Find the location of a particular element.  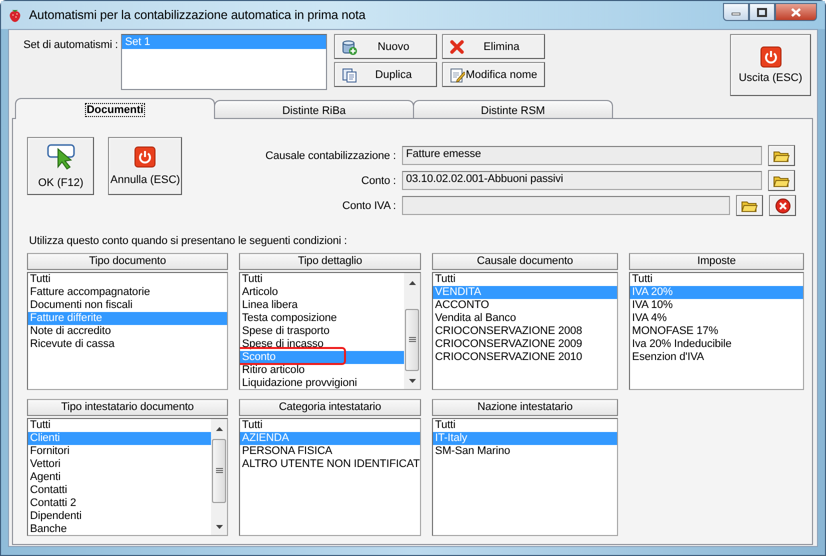

column-header: Nazione intestatario is located at coordinates (525, 407).